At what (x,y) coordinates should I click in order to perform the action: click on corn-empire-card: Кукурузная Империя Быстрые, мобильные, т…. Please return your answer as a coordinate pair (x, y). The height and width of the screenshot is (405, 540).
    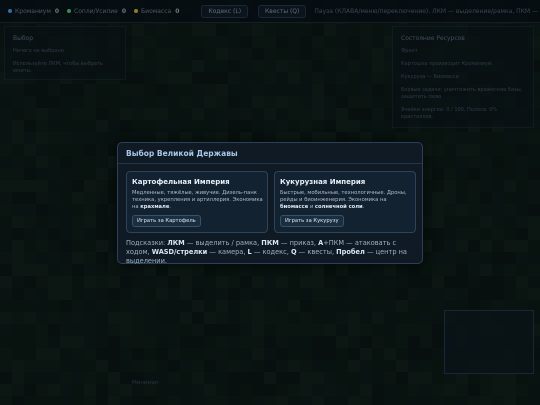
    Looking at the image, I should click on (345, 202).